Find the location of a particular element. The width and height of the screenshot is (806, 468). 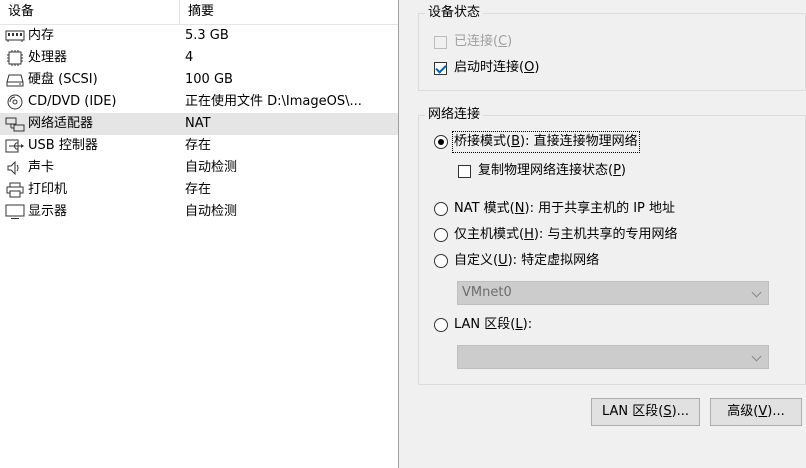

memory-icon is located at coordinates (15, 36).